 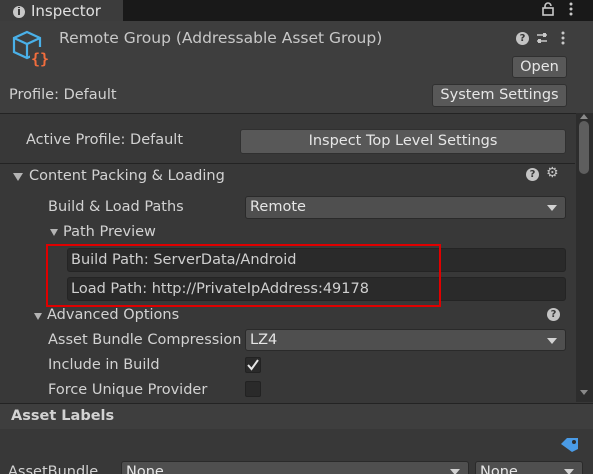 What do you see at coordinates (542, 40) in the screenshot?
I see `preset-icon` at bounding box center [542, 40].